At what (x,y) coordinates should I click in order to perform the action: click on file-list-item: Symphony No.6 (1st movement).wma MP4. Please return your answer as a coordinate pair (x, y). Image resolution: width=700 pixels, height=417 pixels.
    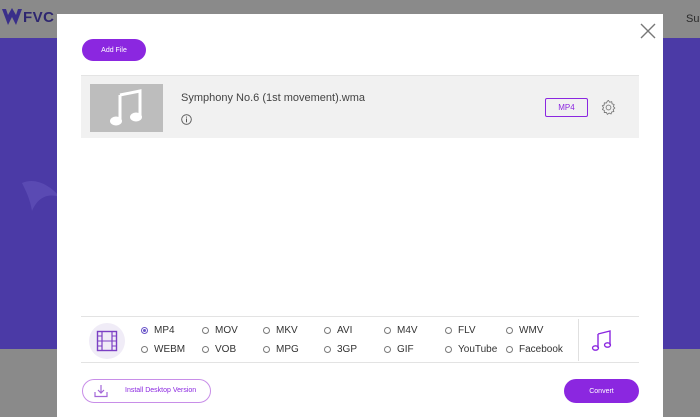
    Looking at the image, I should click on (360, 106).